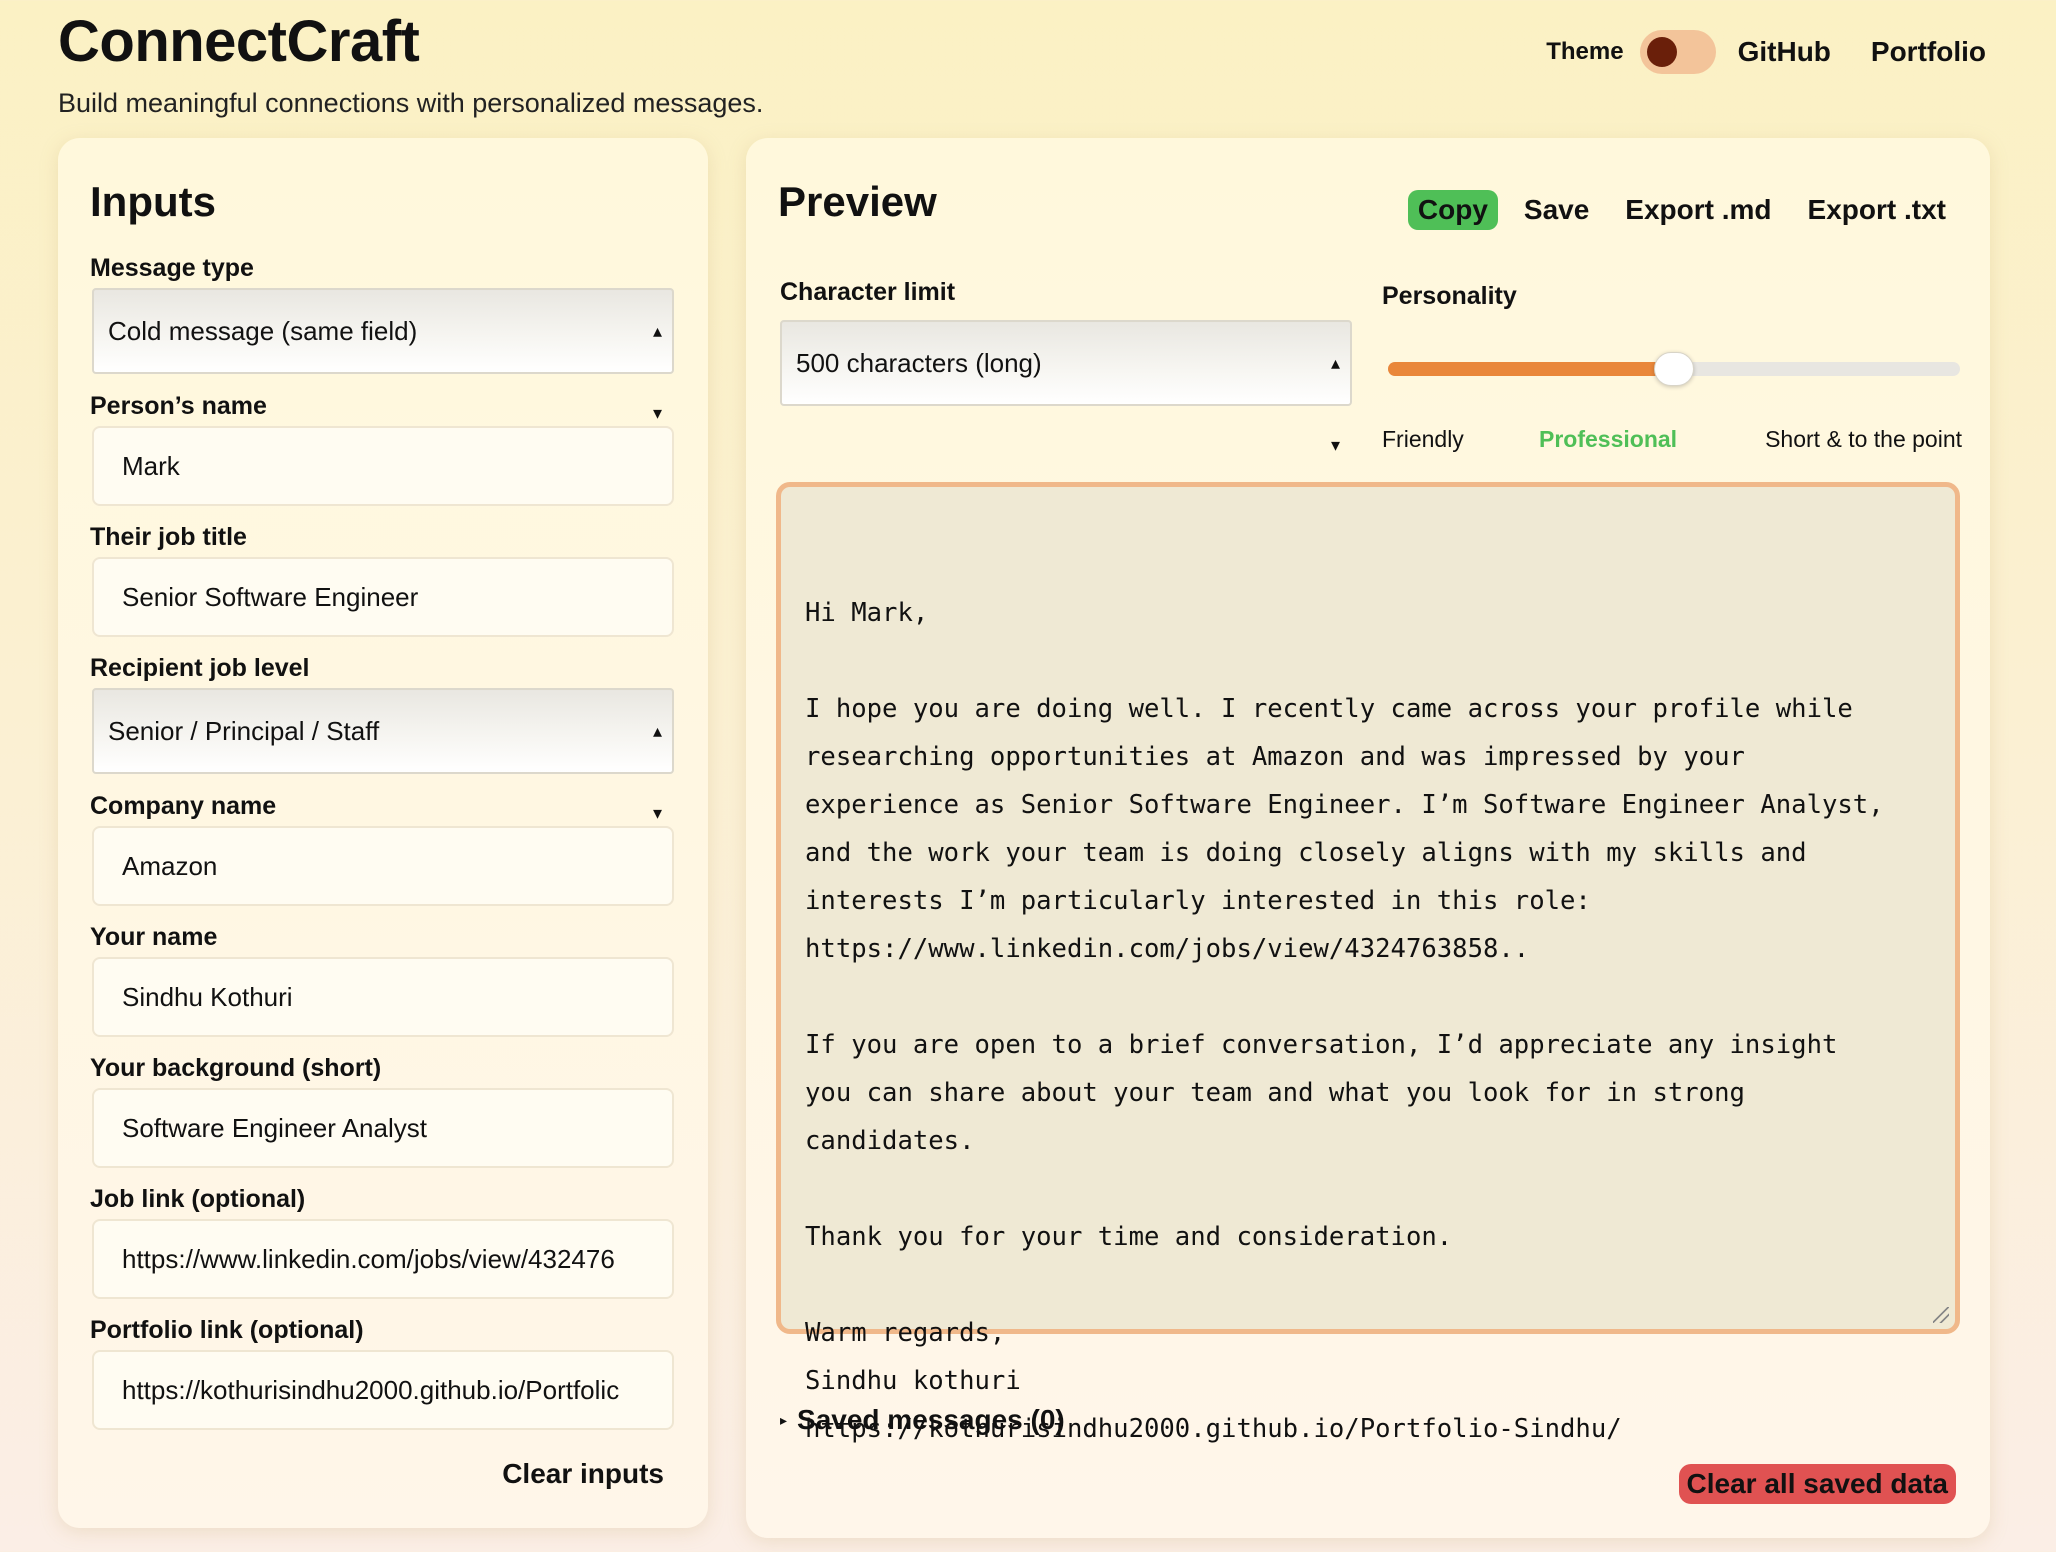 The width and height of the screenshot is (2056, 1552). Describe the element at coordinates (244, 731) in the screenshot. I see `job-level-value: Senior / Principal / Staff` at that location.